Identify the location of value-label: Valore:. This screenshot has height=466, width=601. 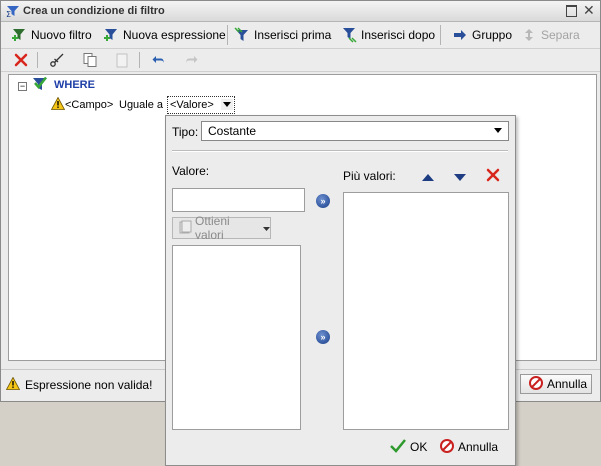
(191, 171).